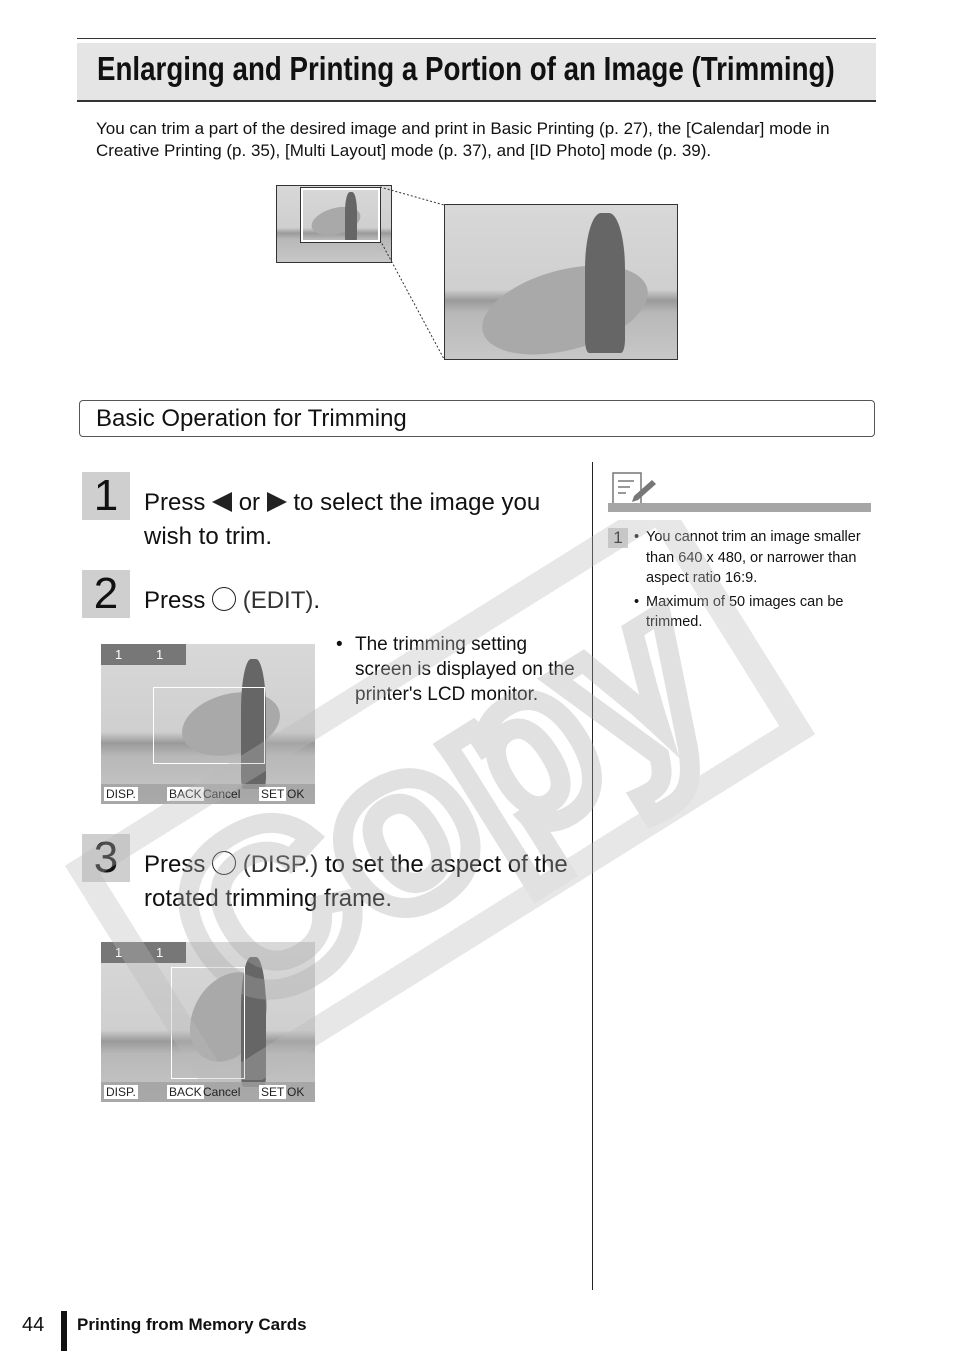 The width and height of the screenshot is (954, 1352). I want to click on top-rule, so click(476, 38).